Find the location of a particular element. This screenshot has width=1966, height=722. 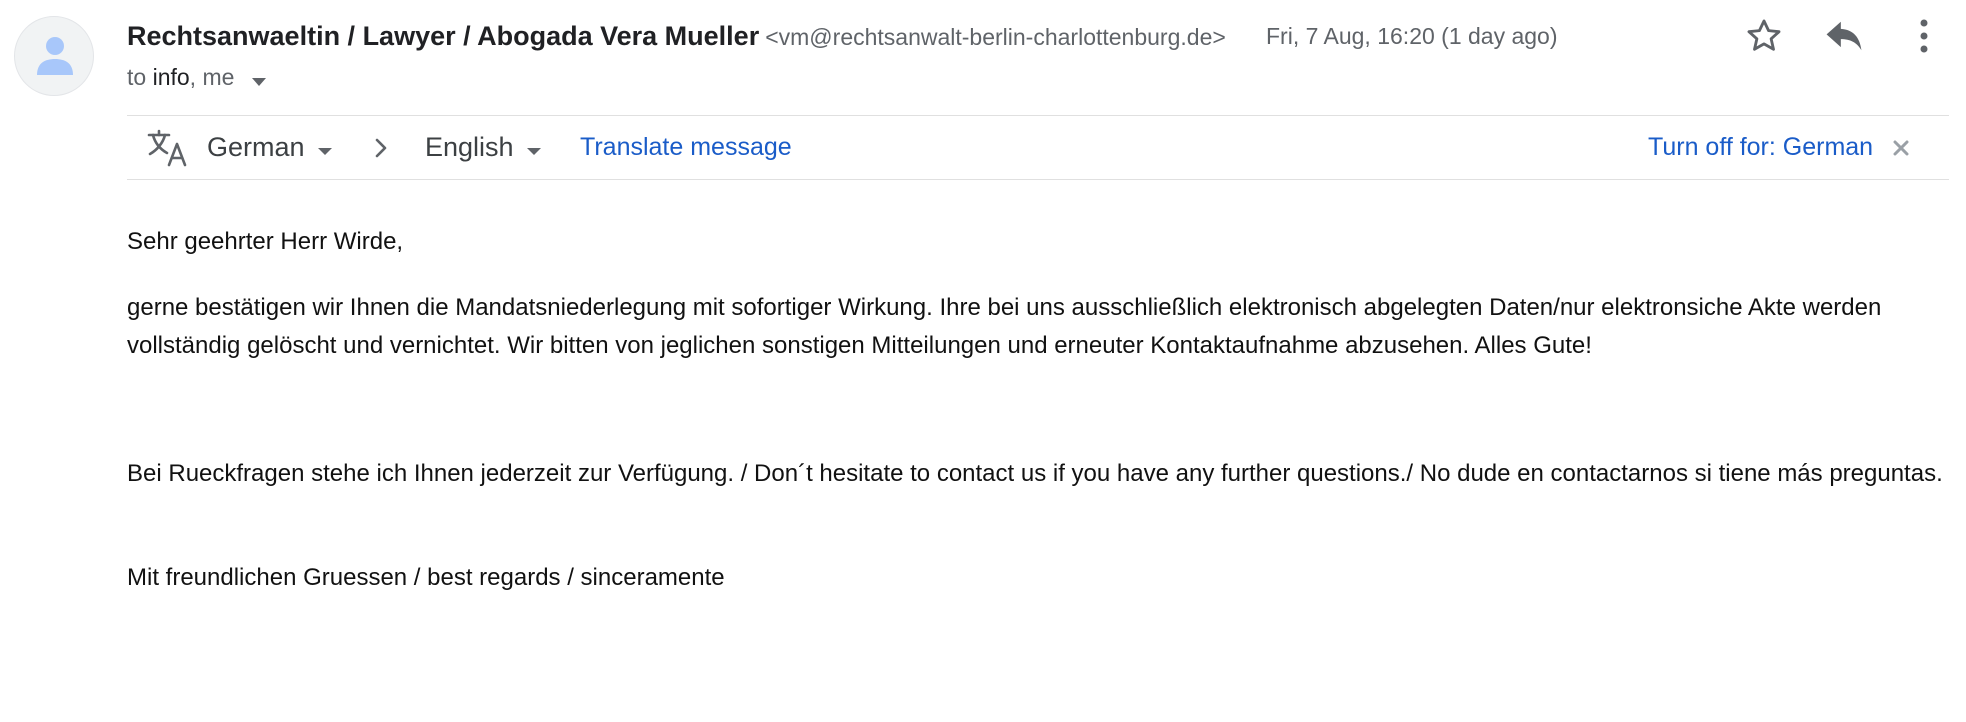

chevron-right-icon is located at coordinates (381, 147).